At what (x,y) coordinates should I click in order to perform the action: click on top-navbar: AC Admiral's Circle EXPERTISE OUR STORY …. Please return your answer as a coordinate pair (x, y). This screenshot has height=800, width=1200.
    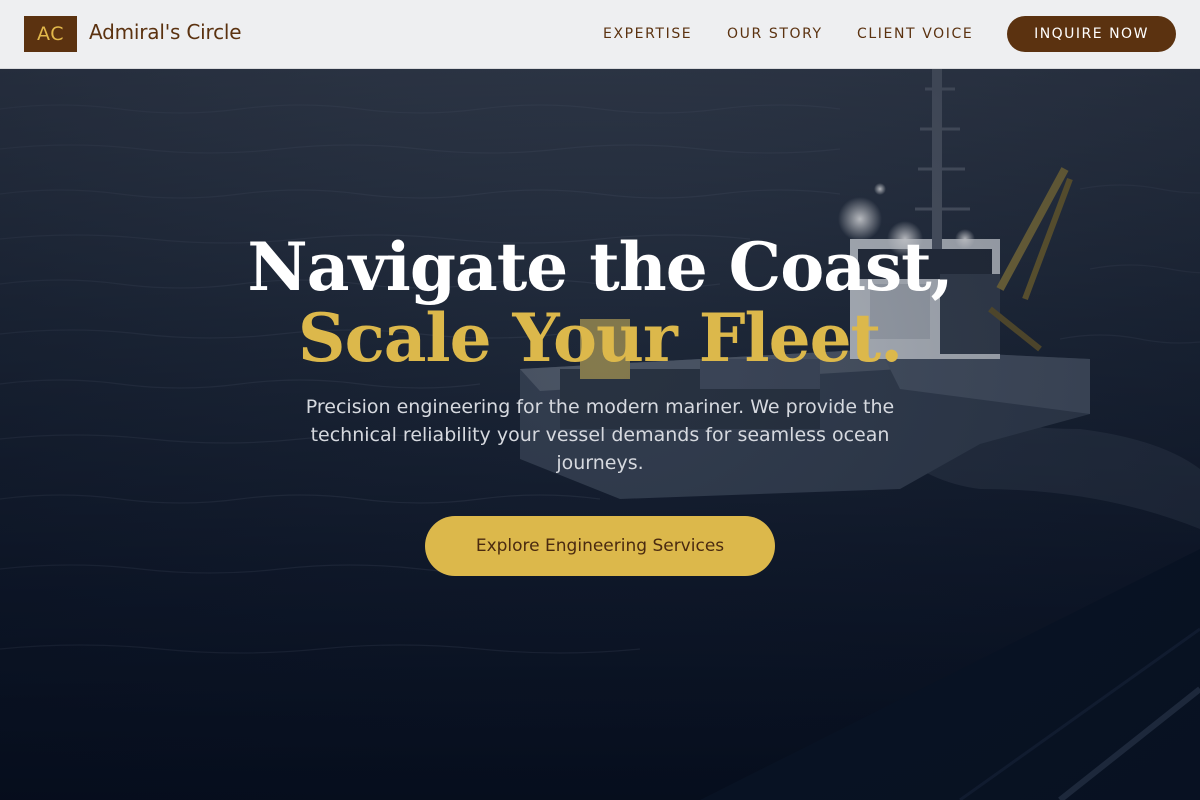
    Looking at the image, I should click on (600, 34).